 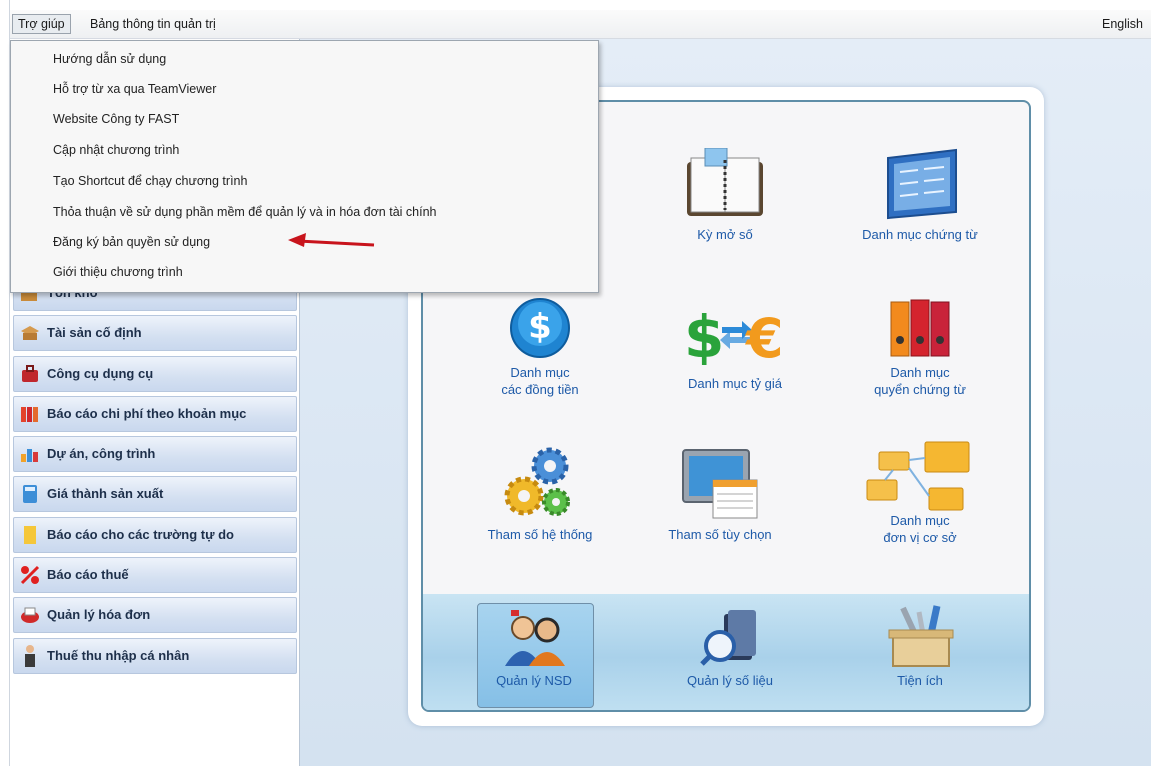 What do you see at coordinates (118, 655) in the screenshot?
I see `sidebar-item-label: Thuế thu nhập cá nhân` at bounding box center [118, 655].